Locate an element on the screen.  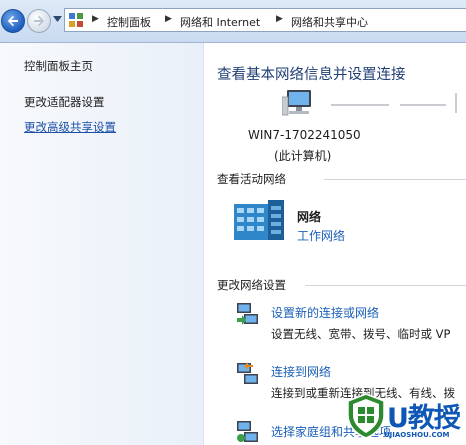
breadcrumb-control-panel: 控制面板 is located at coordinates (129, 22).